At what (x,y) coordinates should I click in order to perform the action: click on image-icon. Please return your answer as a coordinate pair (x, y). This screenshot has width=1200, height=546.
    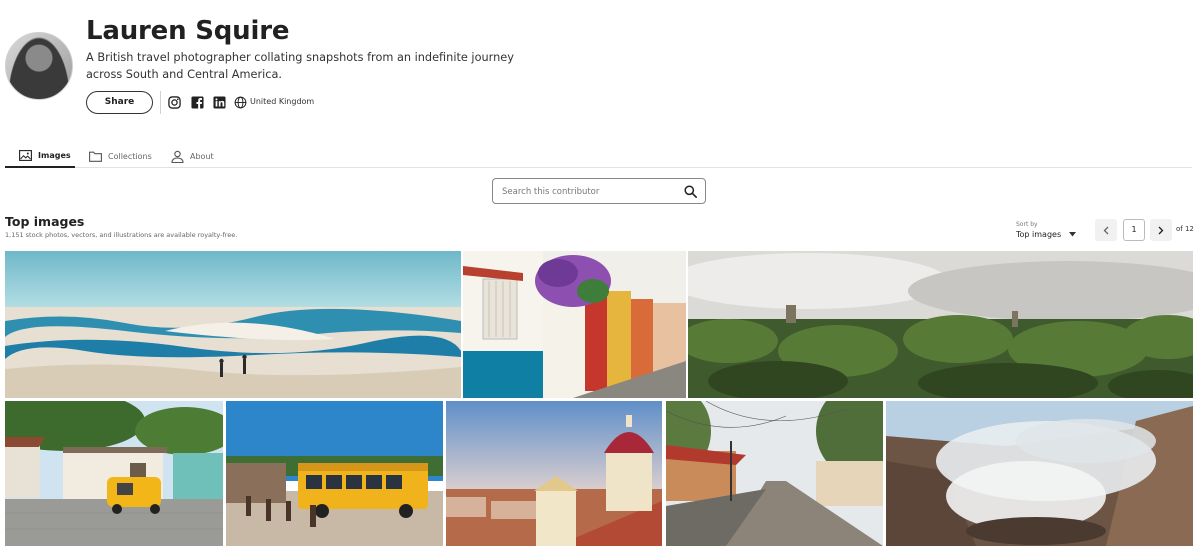
    Looking at the image, I should click on (25, 155).